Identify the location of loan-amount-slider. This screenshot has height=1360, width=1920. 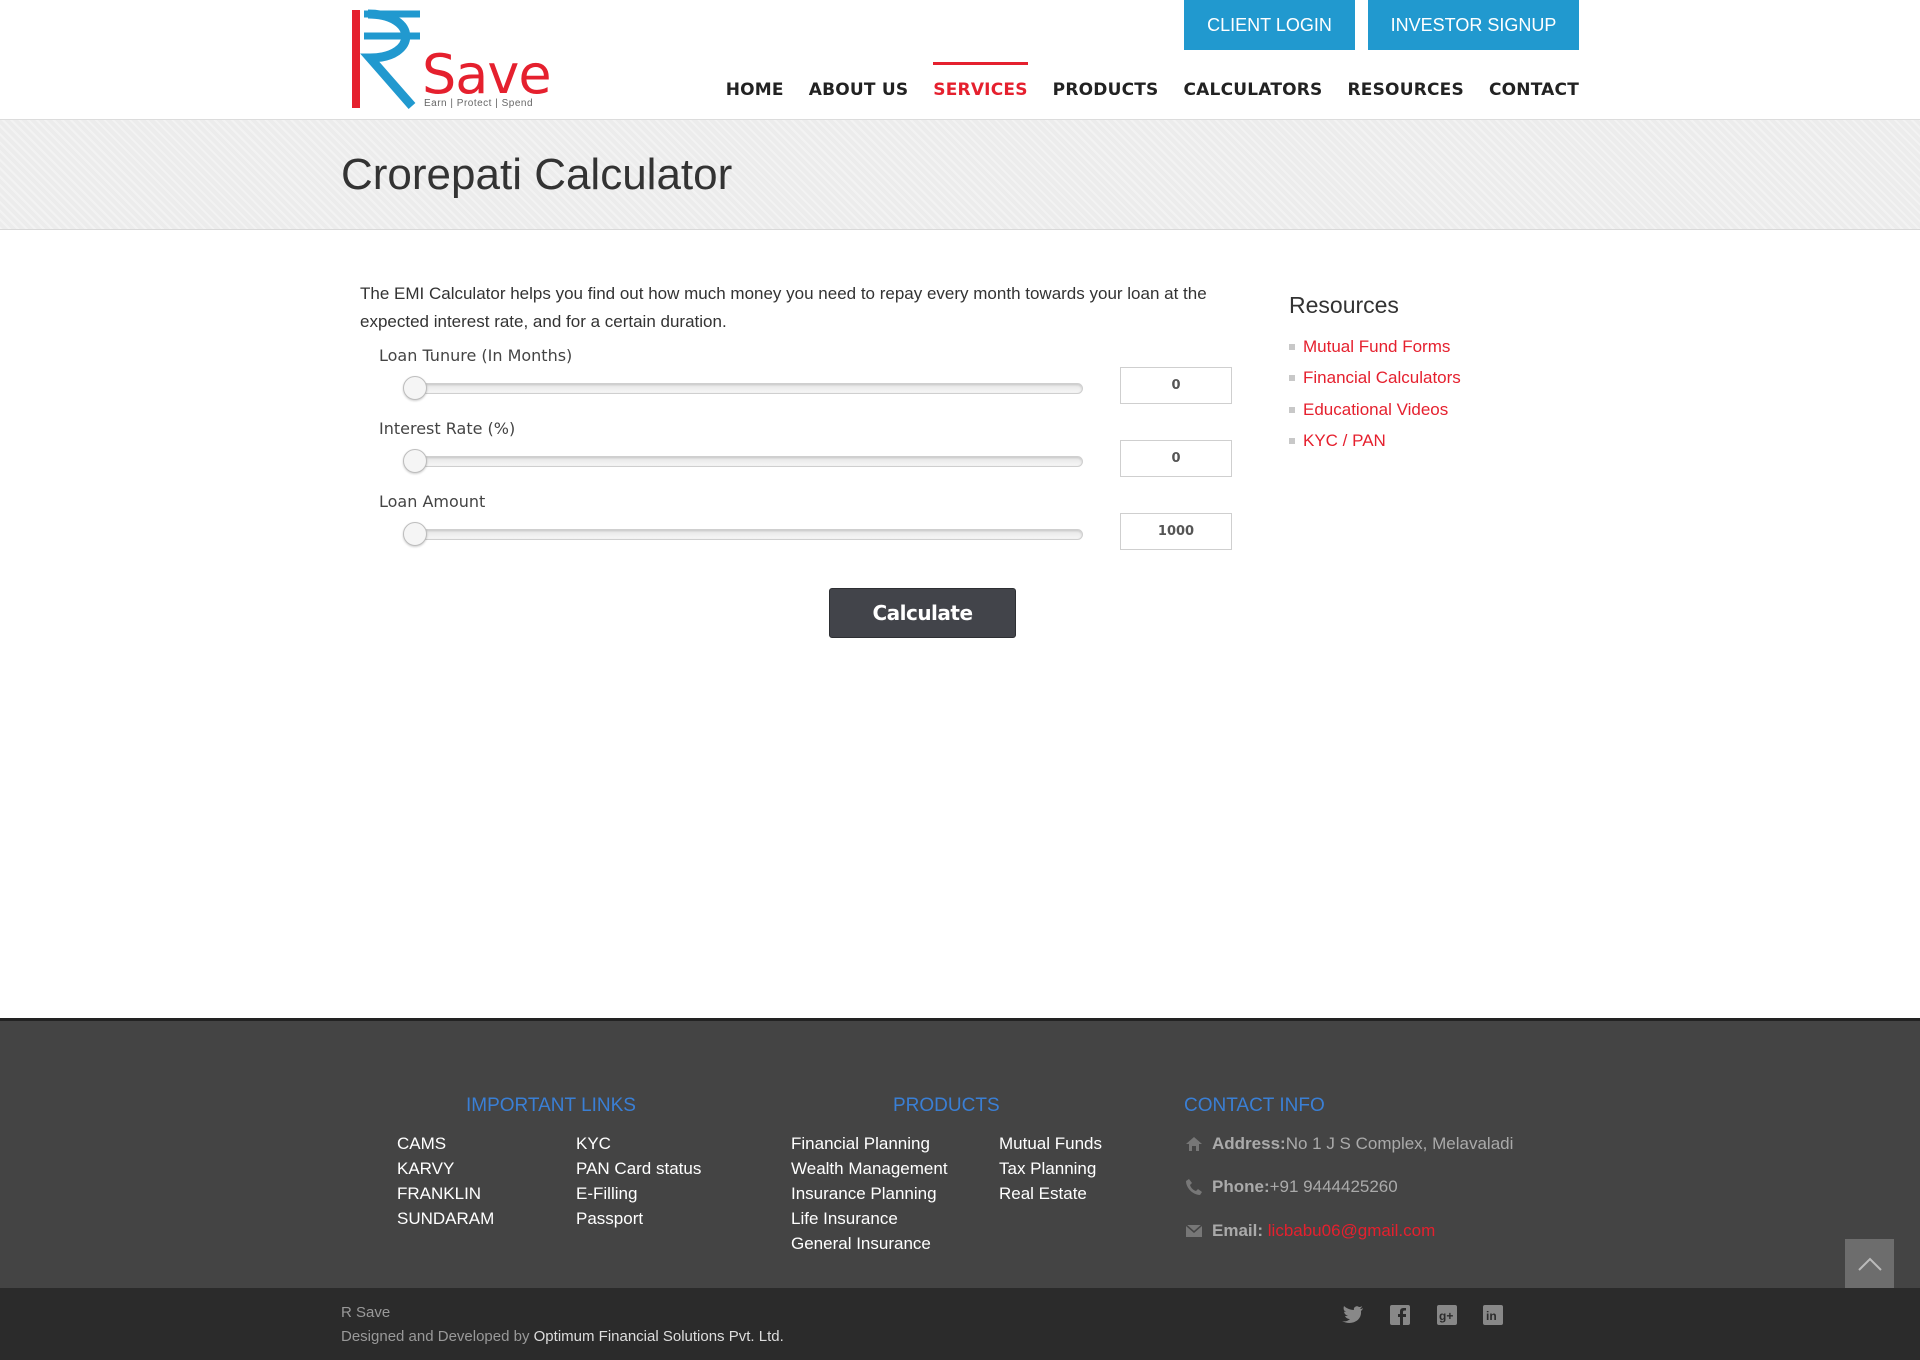
(745, 534).